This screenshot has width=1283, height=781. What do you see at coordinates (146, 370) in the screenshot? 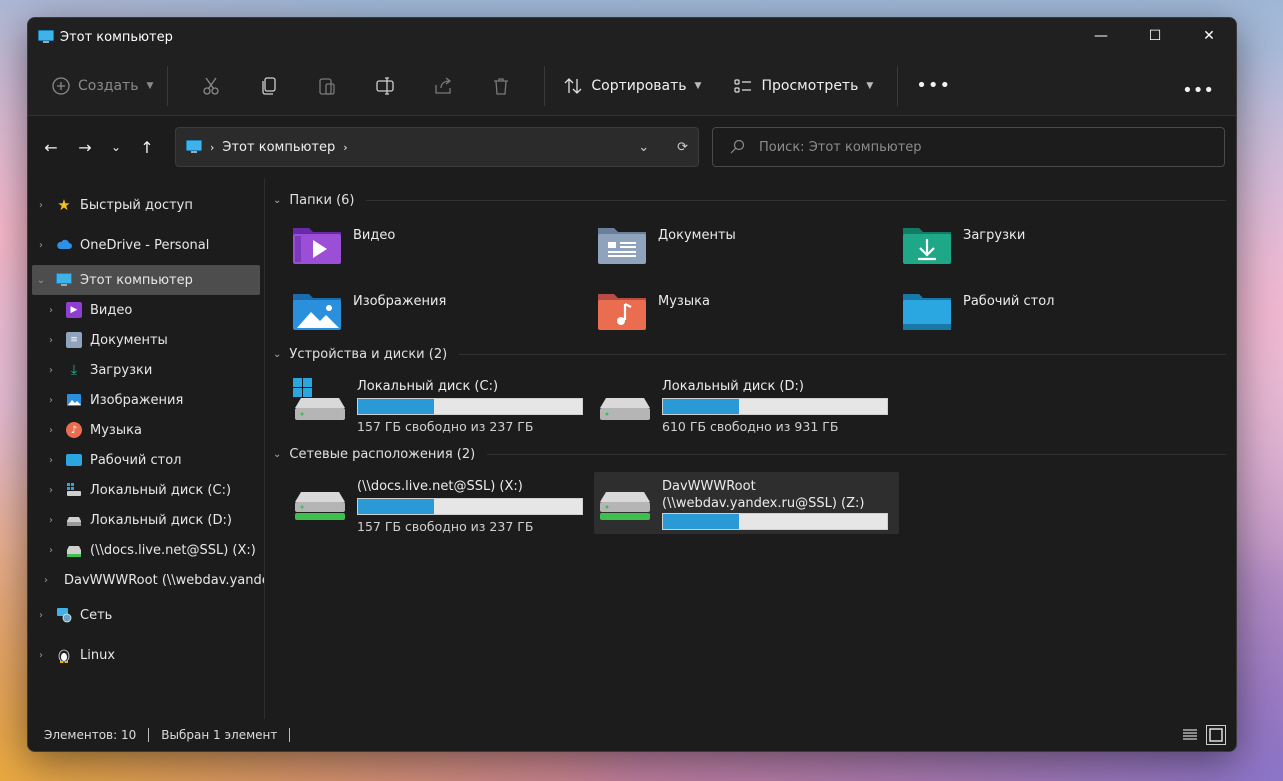
I see `sidebar-item-downloads: › ⤓ Загрузки` at bounding box center [146, 370].